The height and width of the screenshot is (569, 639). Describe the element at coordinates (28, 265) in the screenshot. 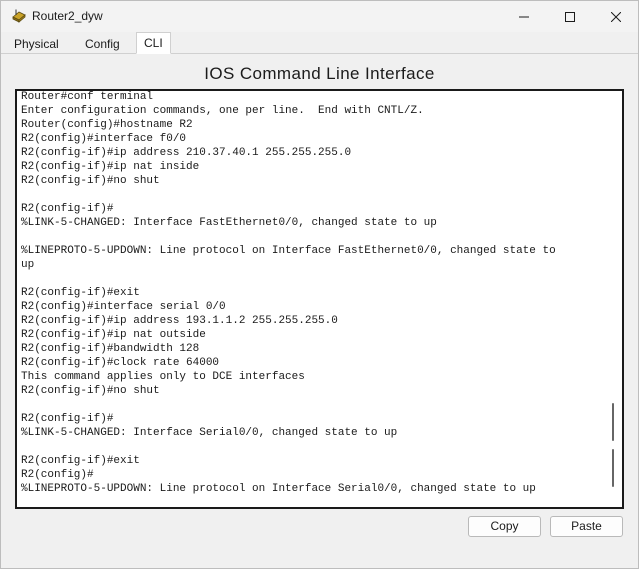

I see `console-line: up` at that location.